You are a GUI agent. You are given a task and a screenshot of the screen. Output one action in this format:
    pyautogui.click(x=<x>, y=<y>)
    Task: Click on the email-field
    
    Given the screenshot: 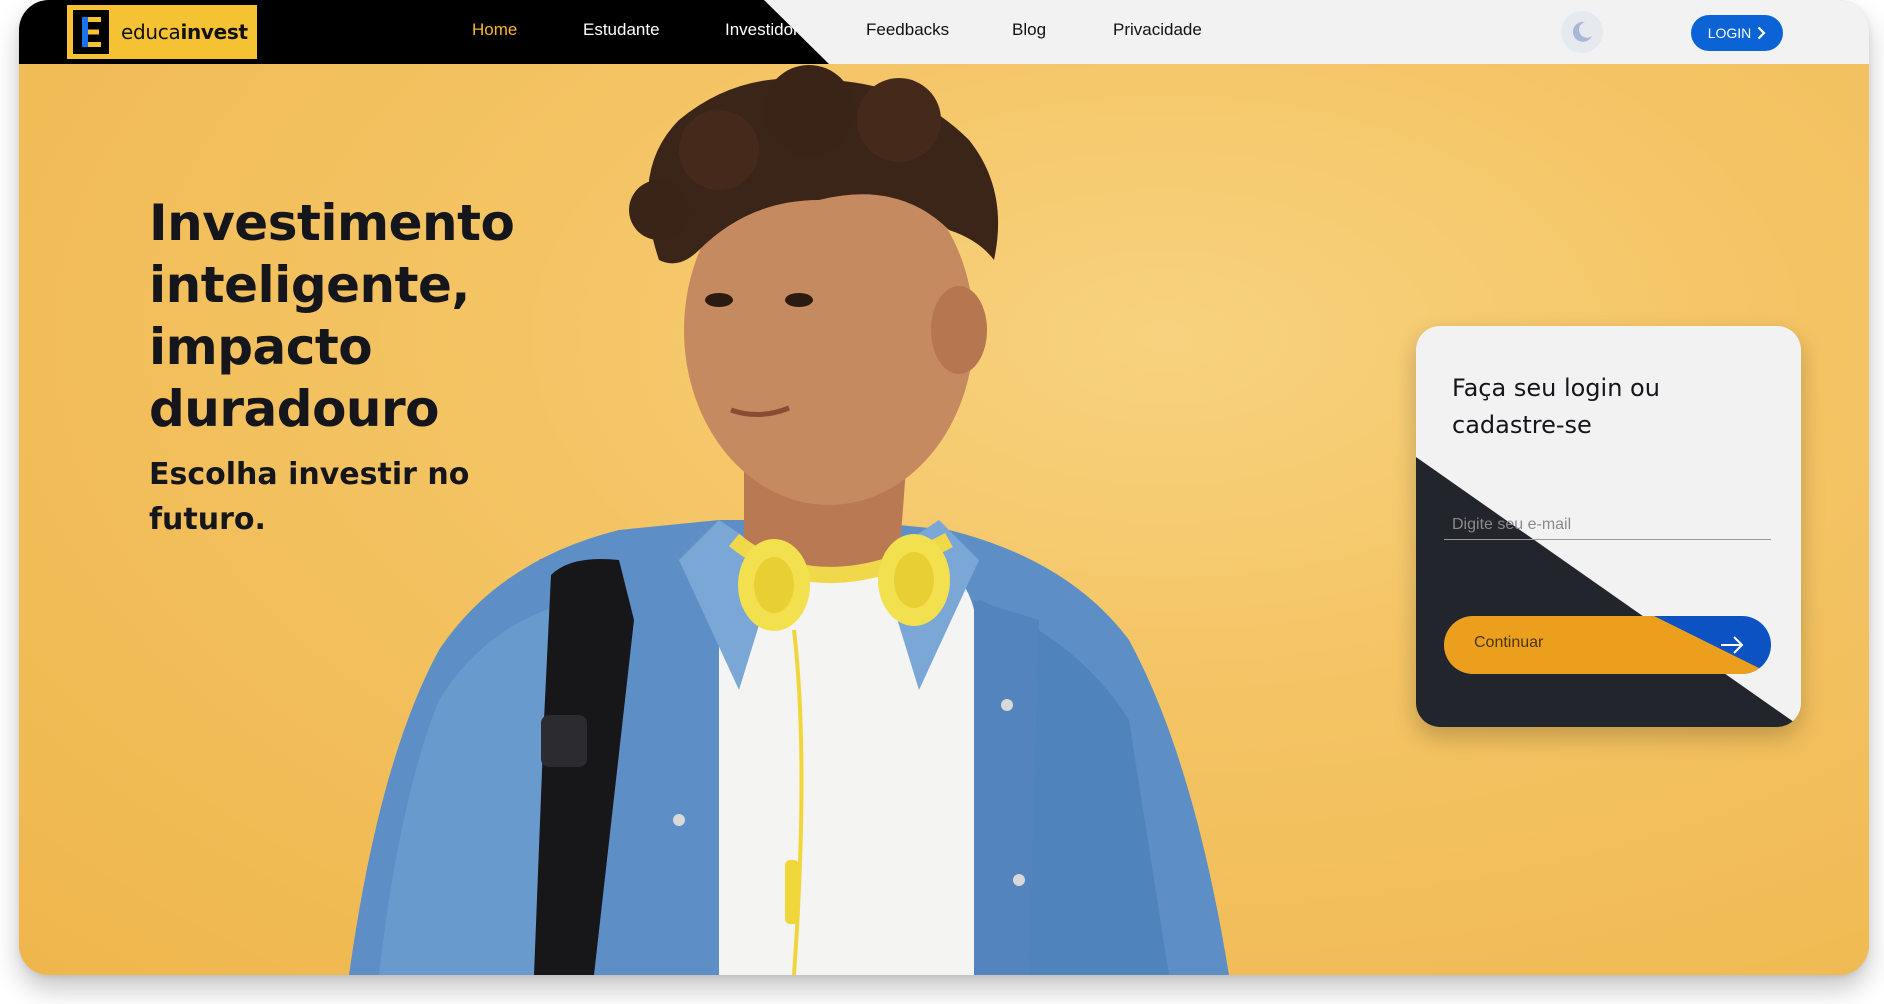 What is the action you would take?
    pyautogui.click(x=1607, y=525)
    